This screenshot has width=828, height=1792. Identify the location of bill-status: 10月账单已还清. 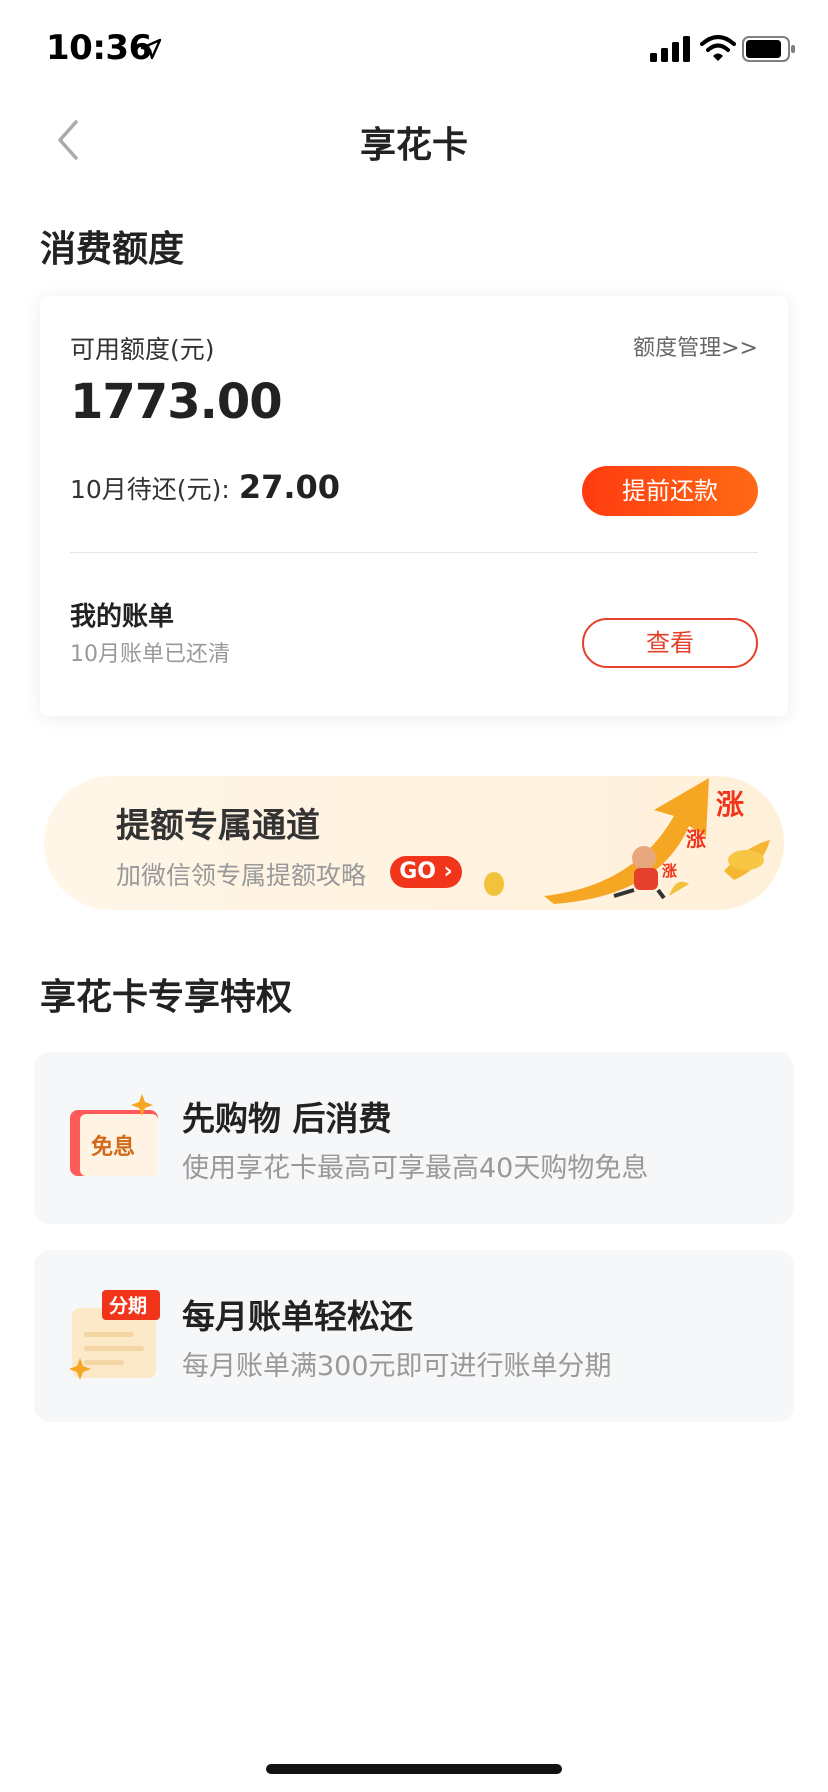
(150, 654).